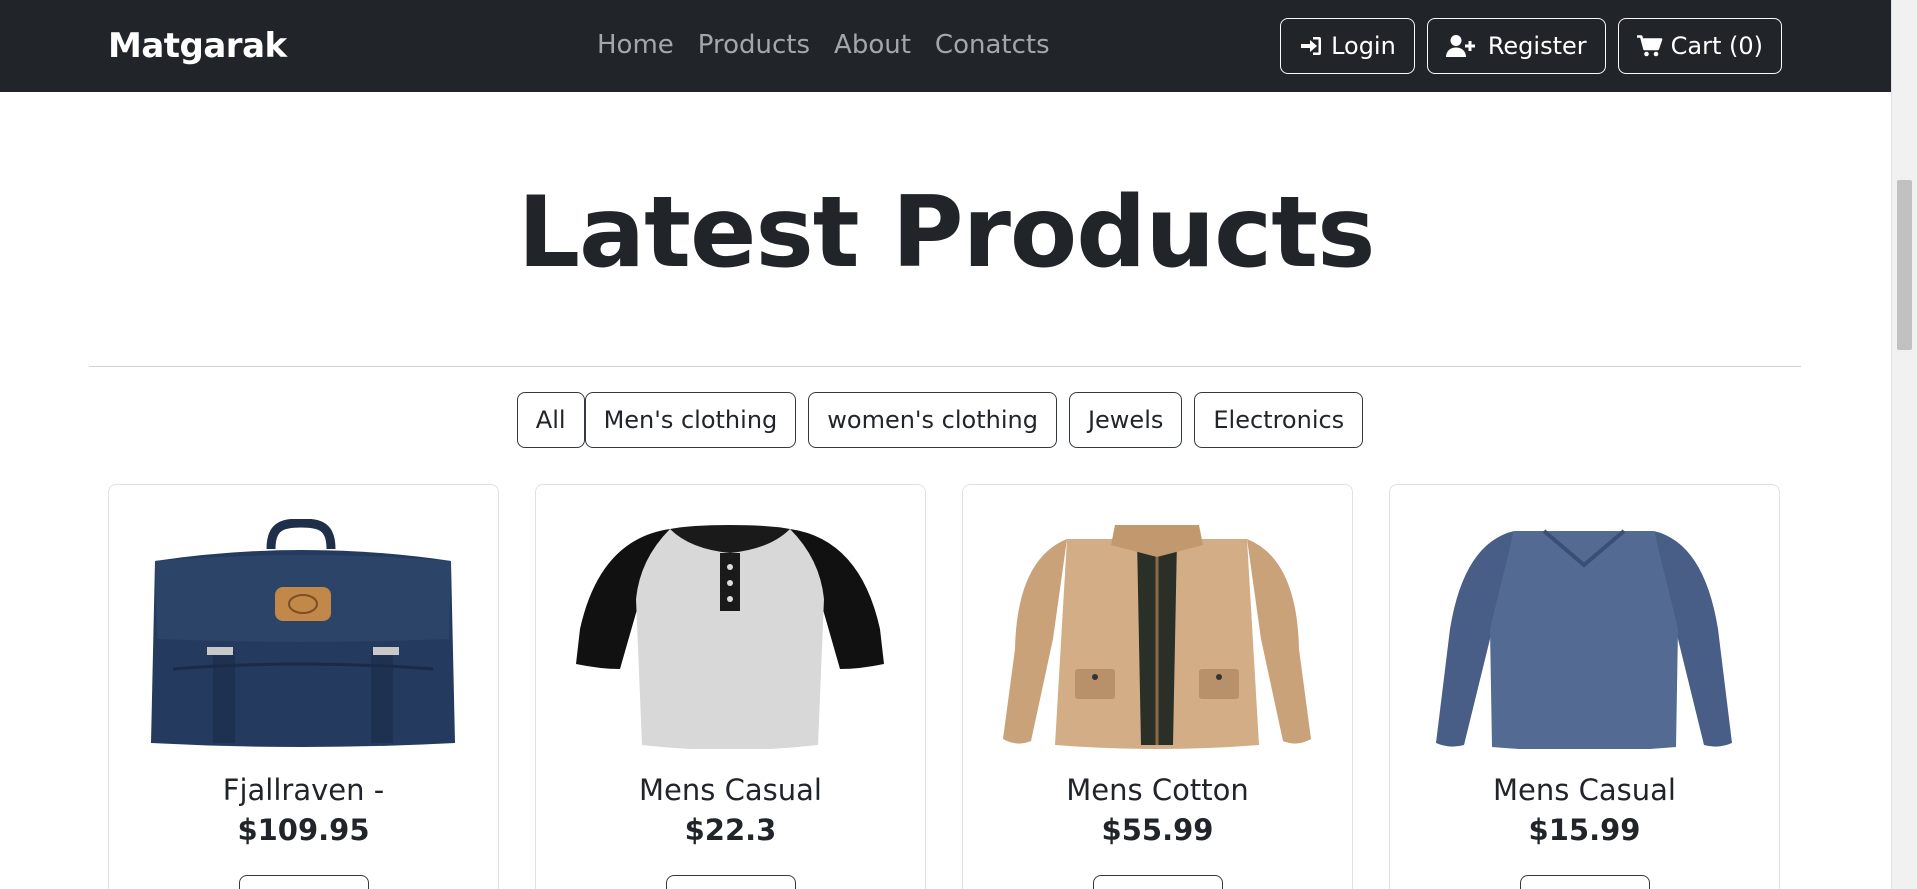 This screenshot has width=1917, height=889. Describe the element at coordinates (730, 634) in the screenshot. I see `product-image-raglan-tshirt` at that location.